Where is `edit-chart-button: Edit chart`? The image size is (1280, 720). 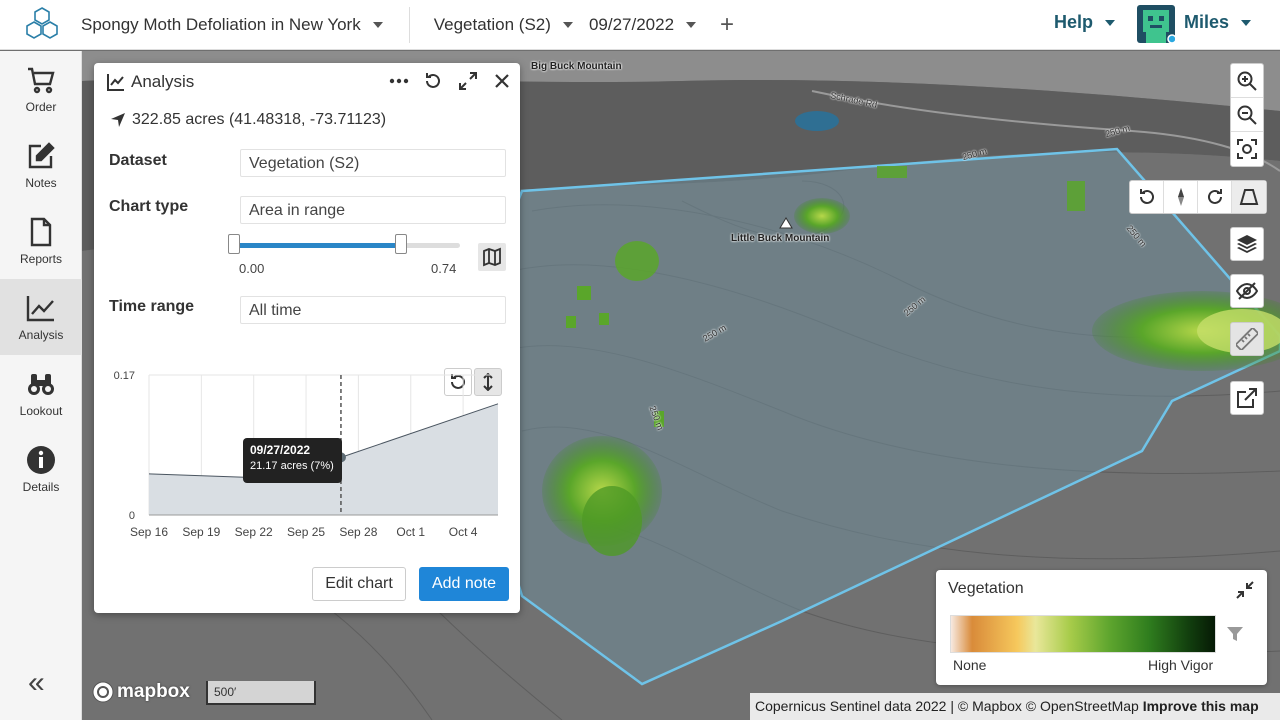 edit-chart-button: Edit chart is located at coordinates (359, 584).